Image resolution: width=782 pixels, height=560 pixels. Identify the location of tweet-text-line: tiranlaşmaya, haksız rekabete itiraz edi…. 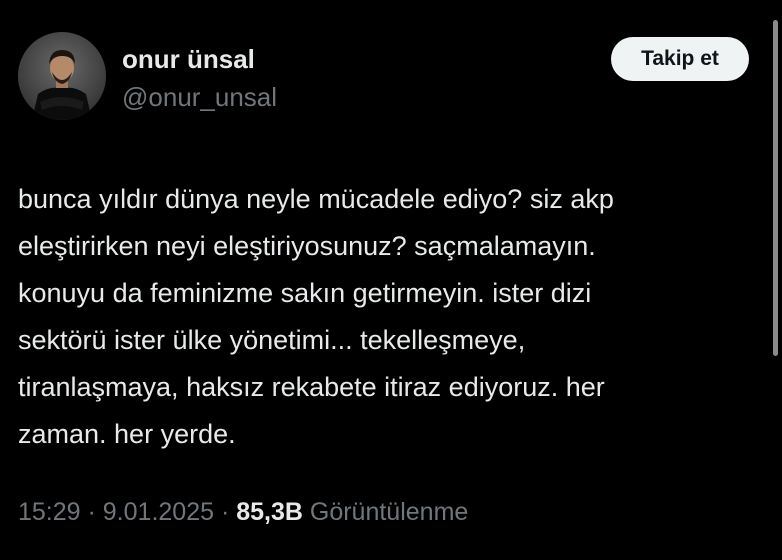
(311, 387).